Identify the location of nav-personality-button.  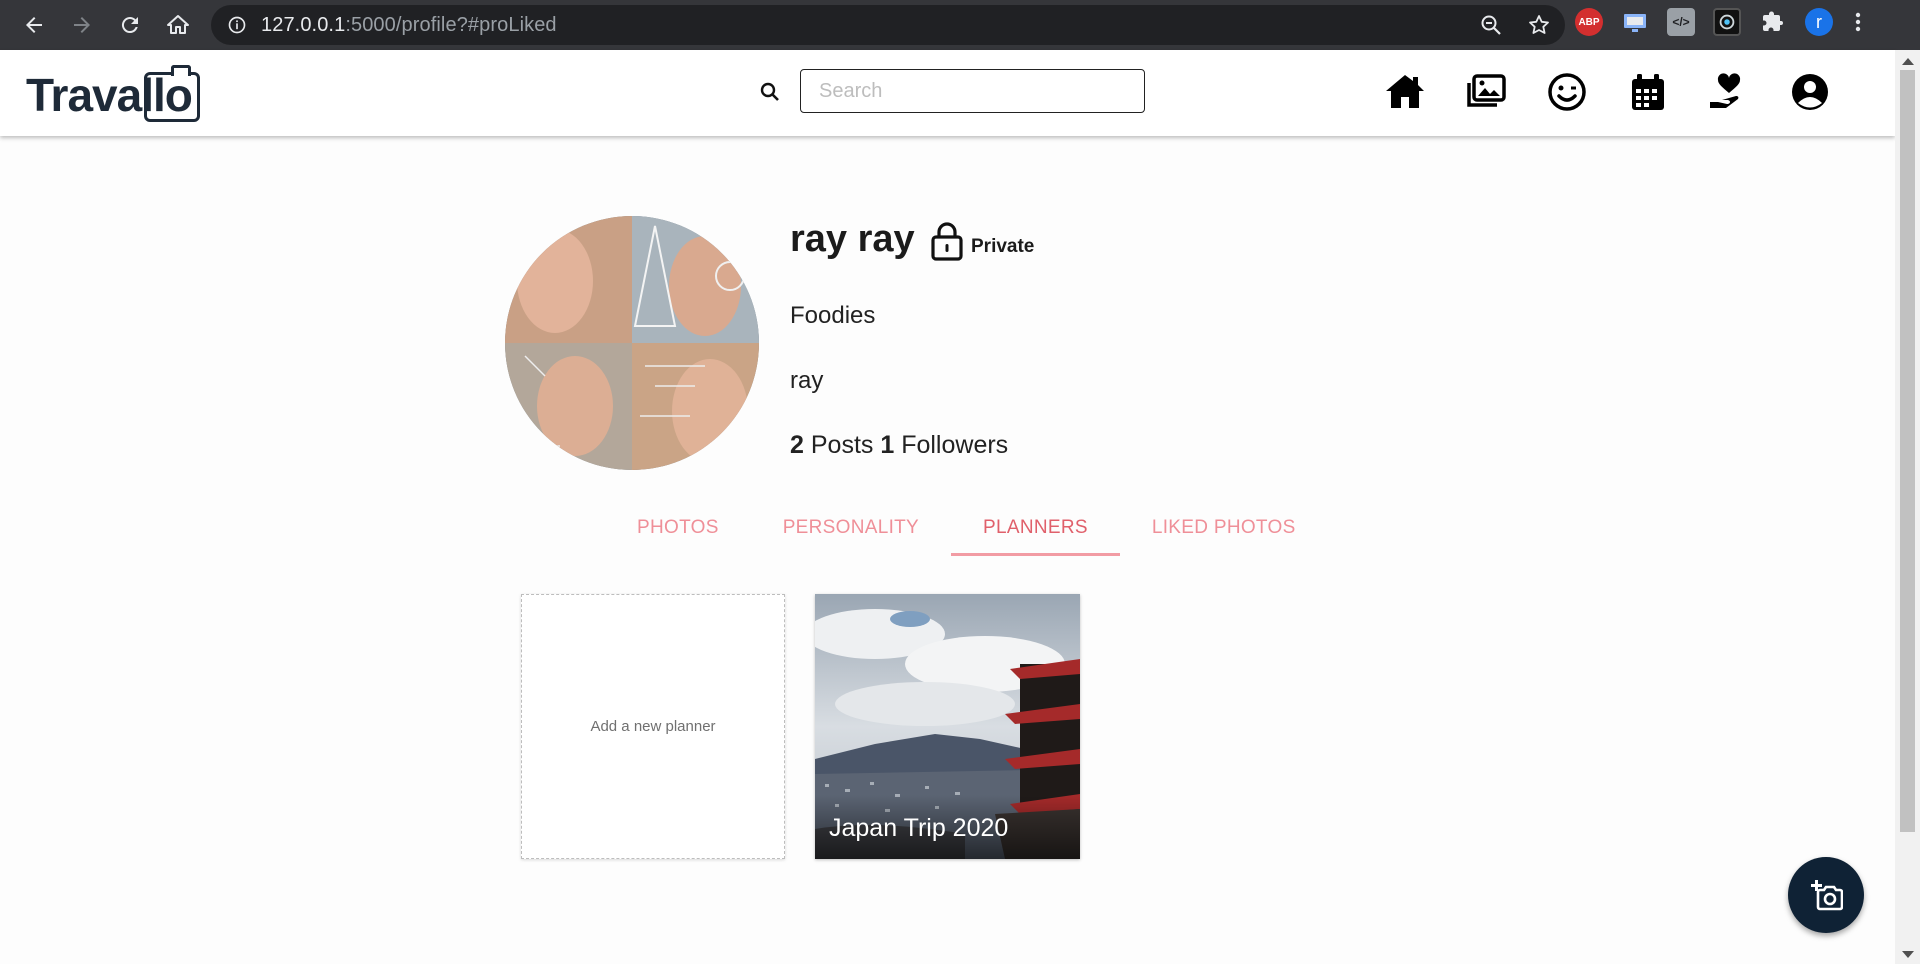
(1567, 92).